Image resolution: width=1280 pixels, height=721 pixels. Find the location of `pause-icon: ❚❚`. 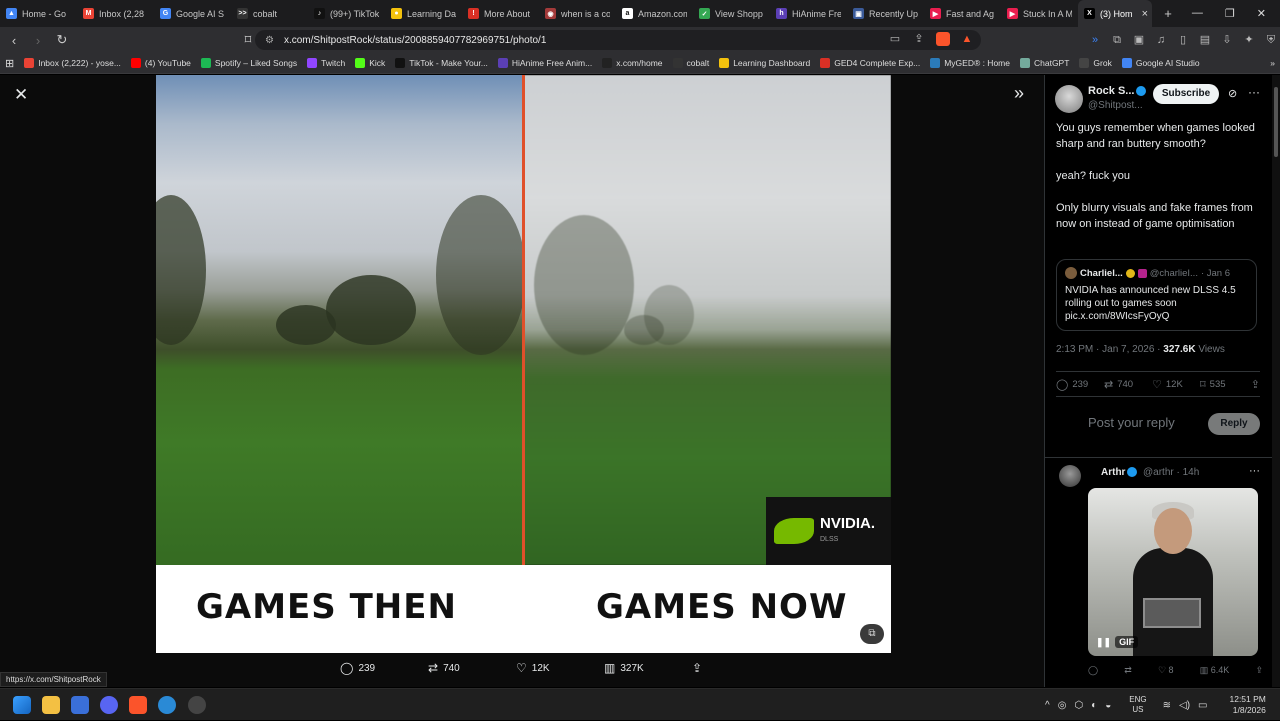

pause-icon: ❚❚ is located at coordinates (1103, 642).